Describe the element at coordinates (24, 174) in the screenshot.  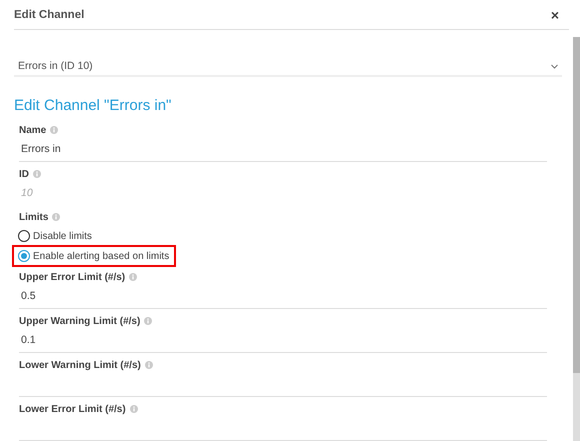
I see `field-label: ID` at that location.